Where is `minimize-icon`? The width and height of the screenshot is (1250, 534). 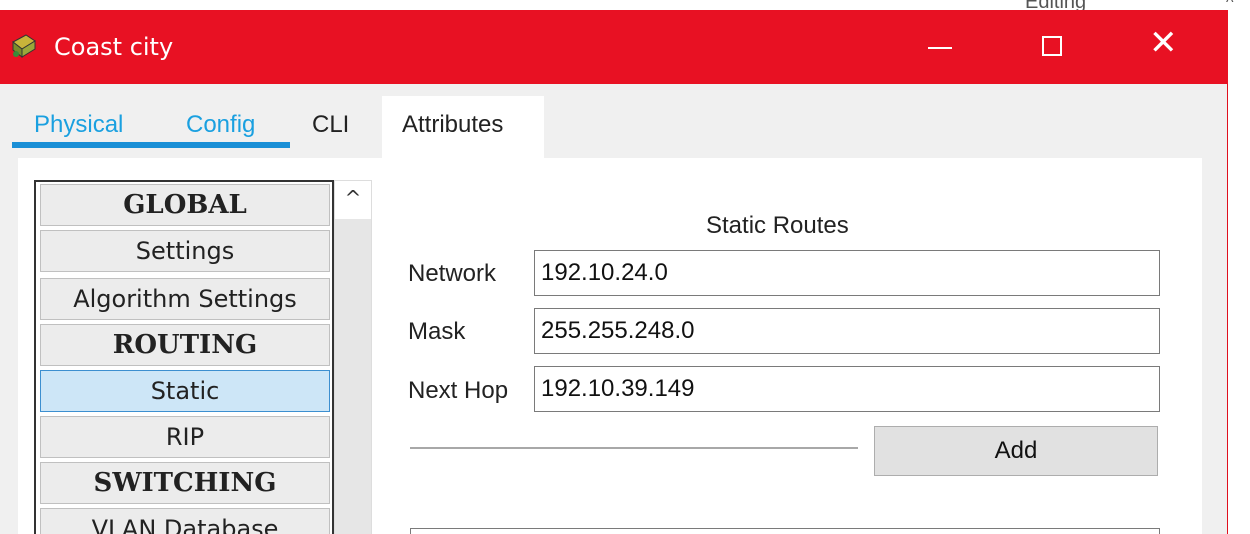 minimize-icon is located at coordinates (940, 48).